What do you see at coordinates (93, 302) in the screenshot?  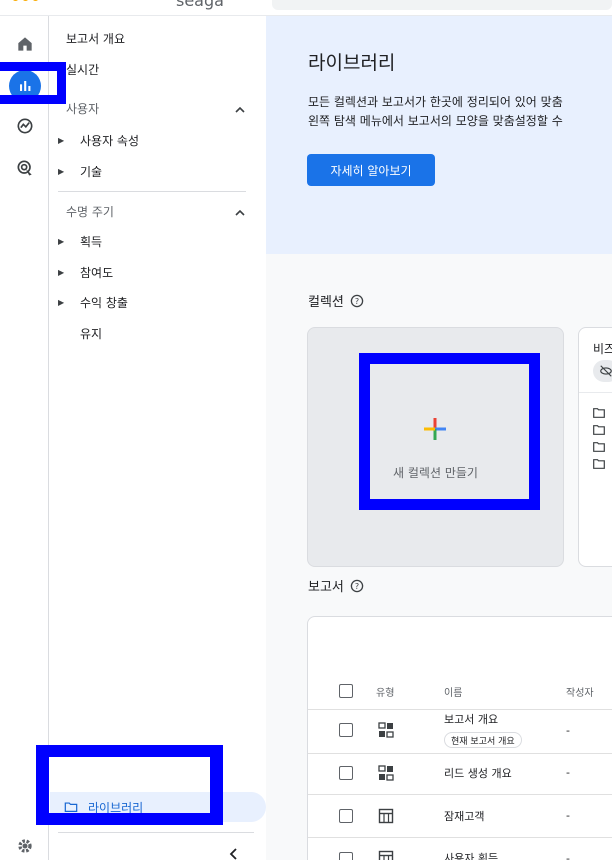 I see `nav-item-monetization: ▶ 수익 창출` at bounding box center [93, 302].